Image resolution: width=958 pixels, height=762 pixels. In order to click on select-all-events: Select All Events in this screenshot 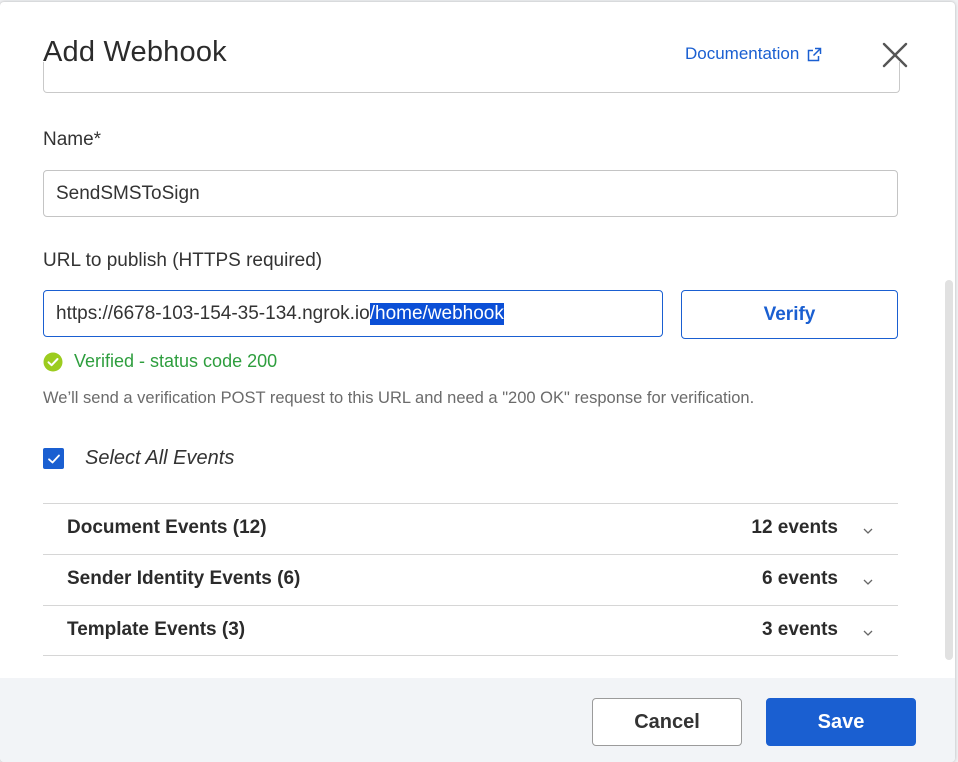, I will do `click(138, 458)`.